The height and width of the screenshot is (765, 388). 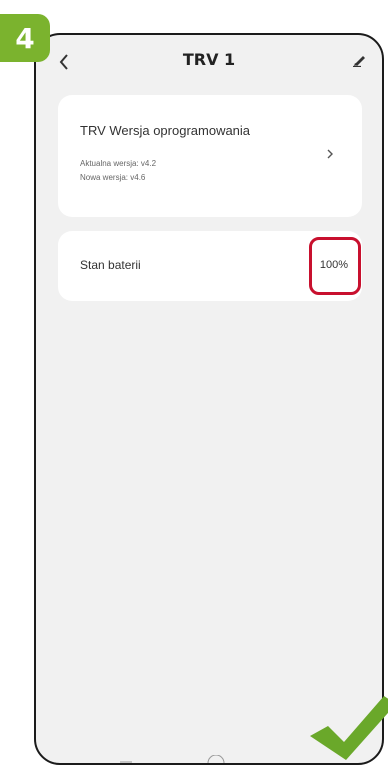 What do you see at coordinates (113, 177) in the screenshot?
I see `new-version-text: Nowa wersja: v4.6` at bounding box center [113, 177].